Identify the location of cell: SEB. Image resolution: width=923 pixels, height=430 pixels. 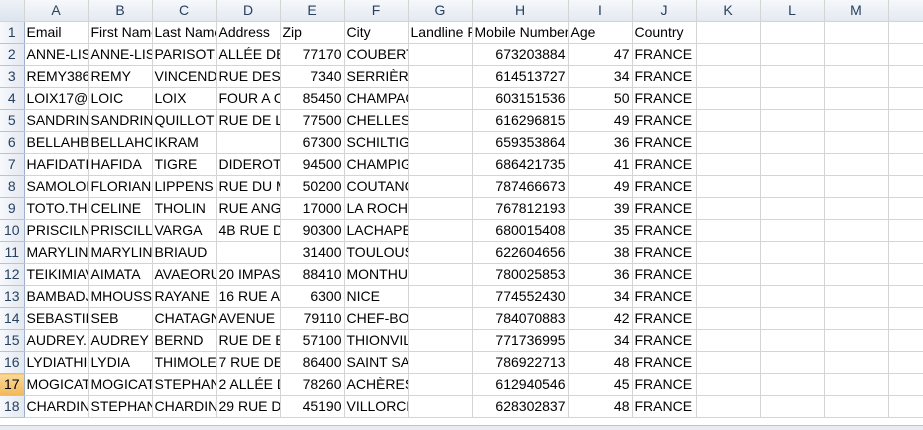
(120, 318).